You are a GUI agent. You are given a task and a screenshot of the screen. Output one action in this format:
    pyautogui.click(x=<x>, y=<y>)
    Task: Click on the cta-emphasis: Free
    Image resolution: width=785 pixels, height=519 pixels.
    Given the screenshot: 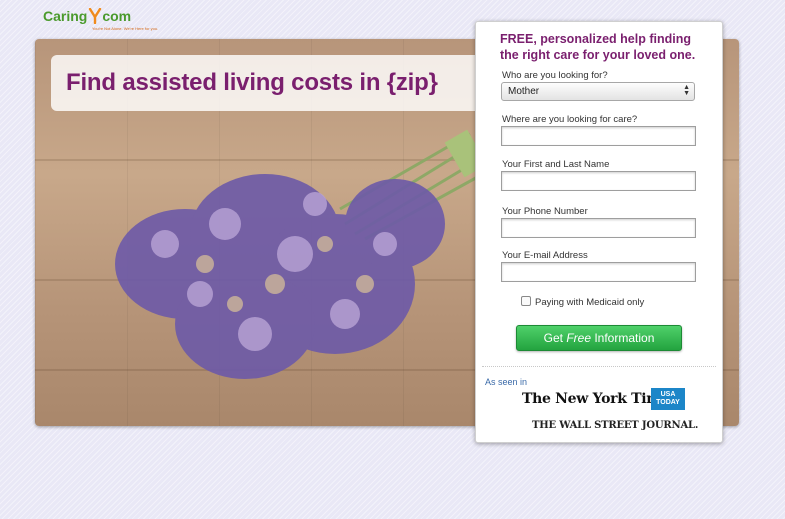 What is the action you would take?
    pyautogui.click(x=578, y=338)
    